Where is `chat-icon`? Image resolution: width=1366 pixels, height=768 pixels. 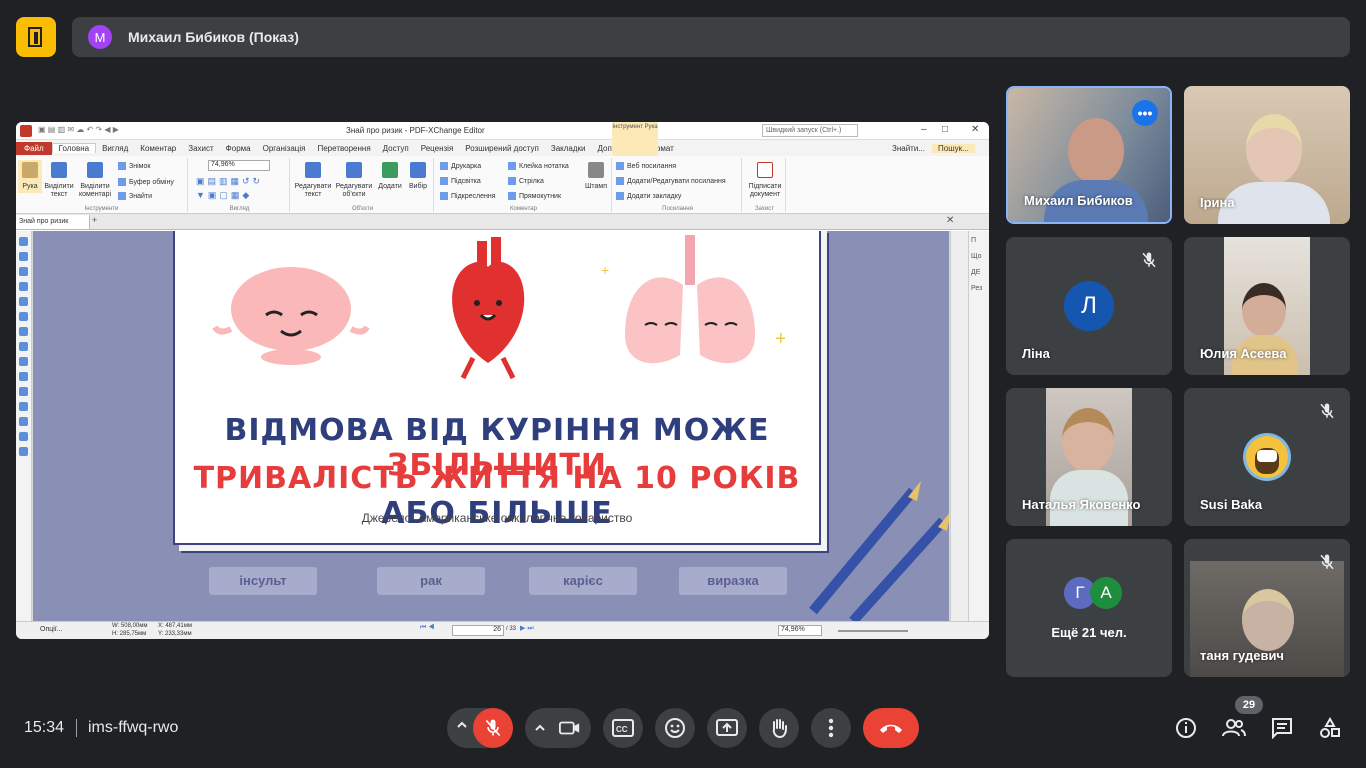 chat-icon is located at coordinates (1282, 728).